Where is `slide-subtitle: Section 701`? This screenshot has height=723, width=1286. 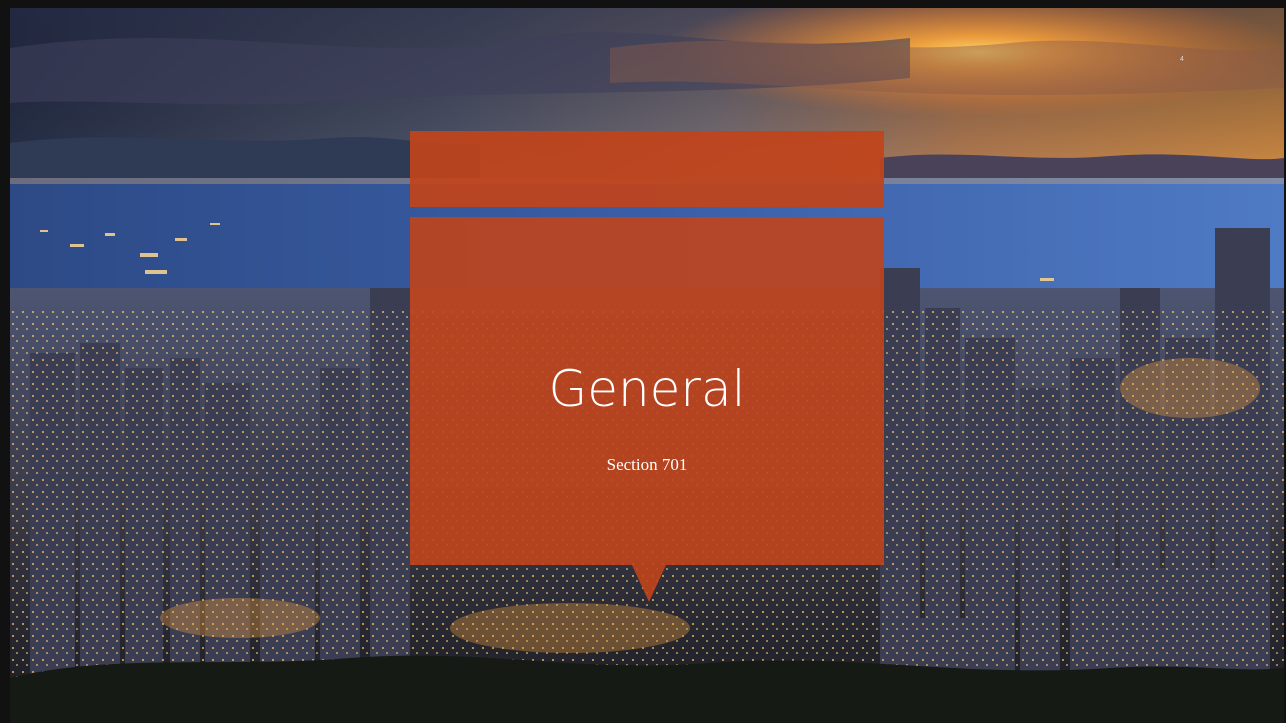
slide-subtitle: Section 701 is located at coordinates (647, 465).